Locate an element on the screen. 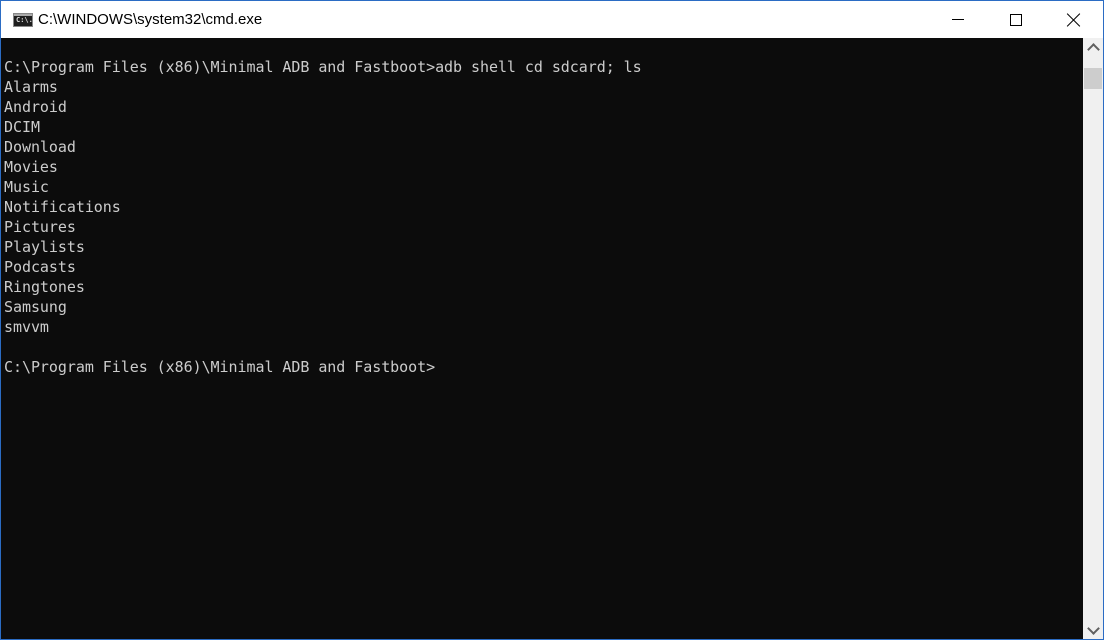 This screenshot has height=640, width=1104. chevron-down-icon is located at coordinates (1093, 628).